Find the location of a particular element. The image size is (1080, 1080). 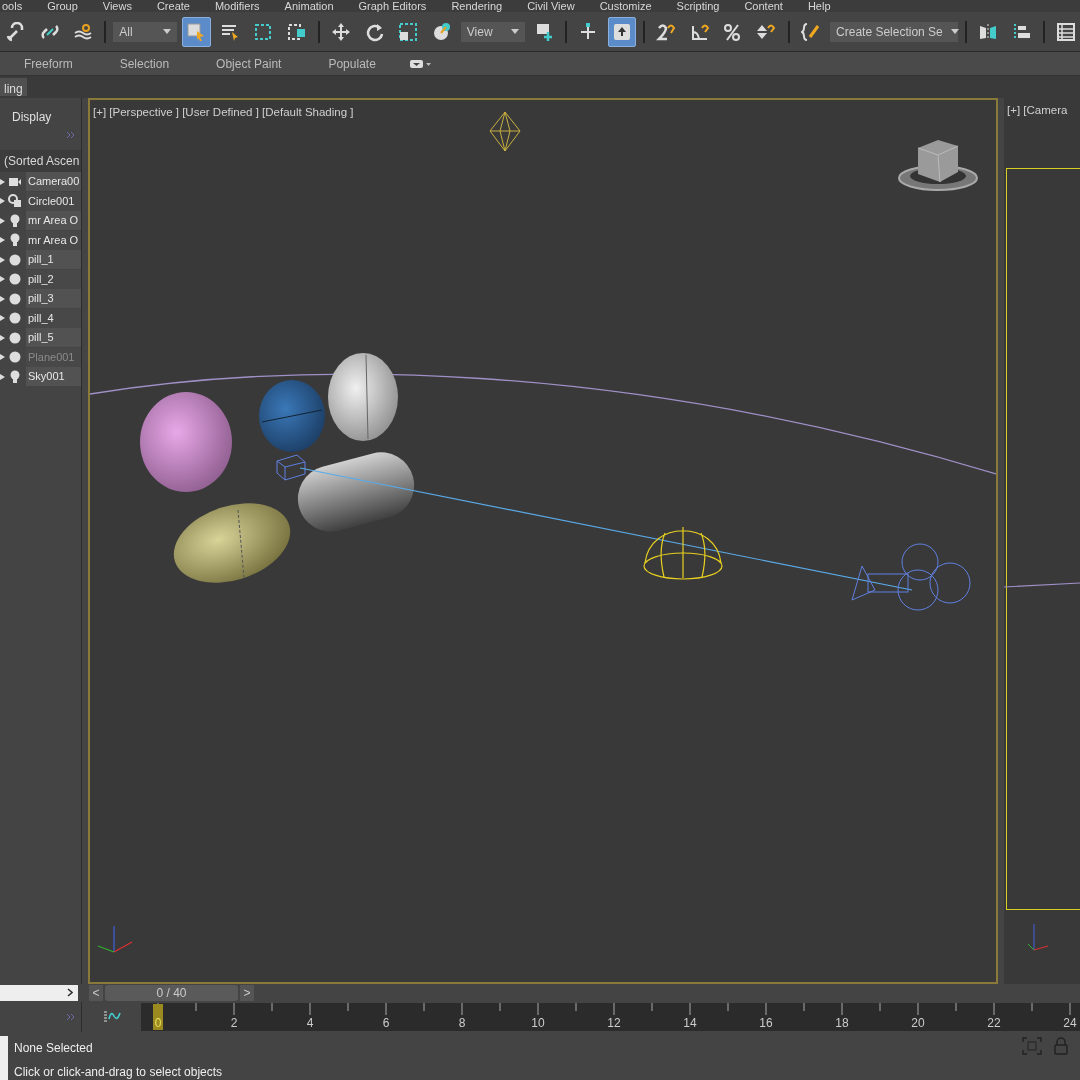

object-name: pill_4 is located at coordinates (53, 318).